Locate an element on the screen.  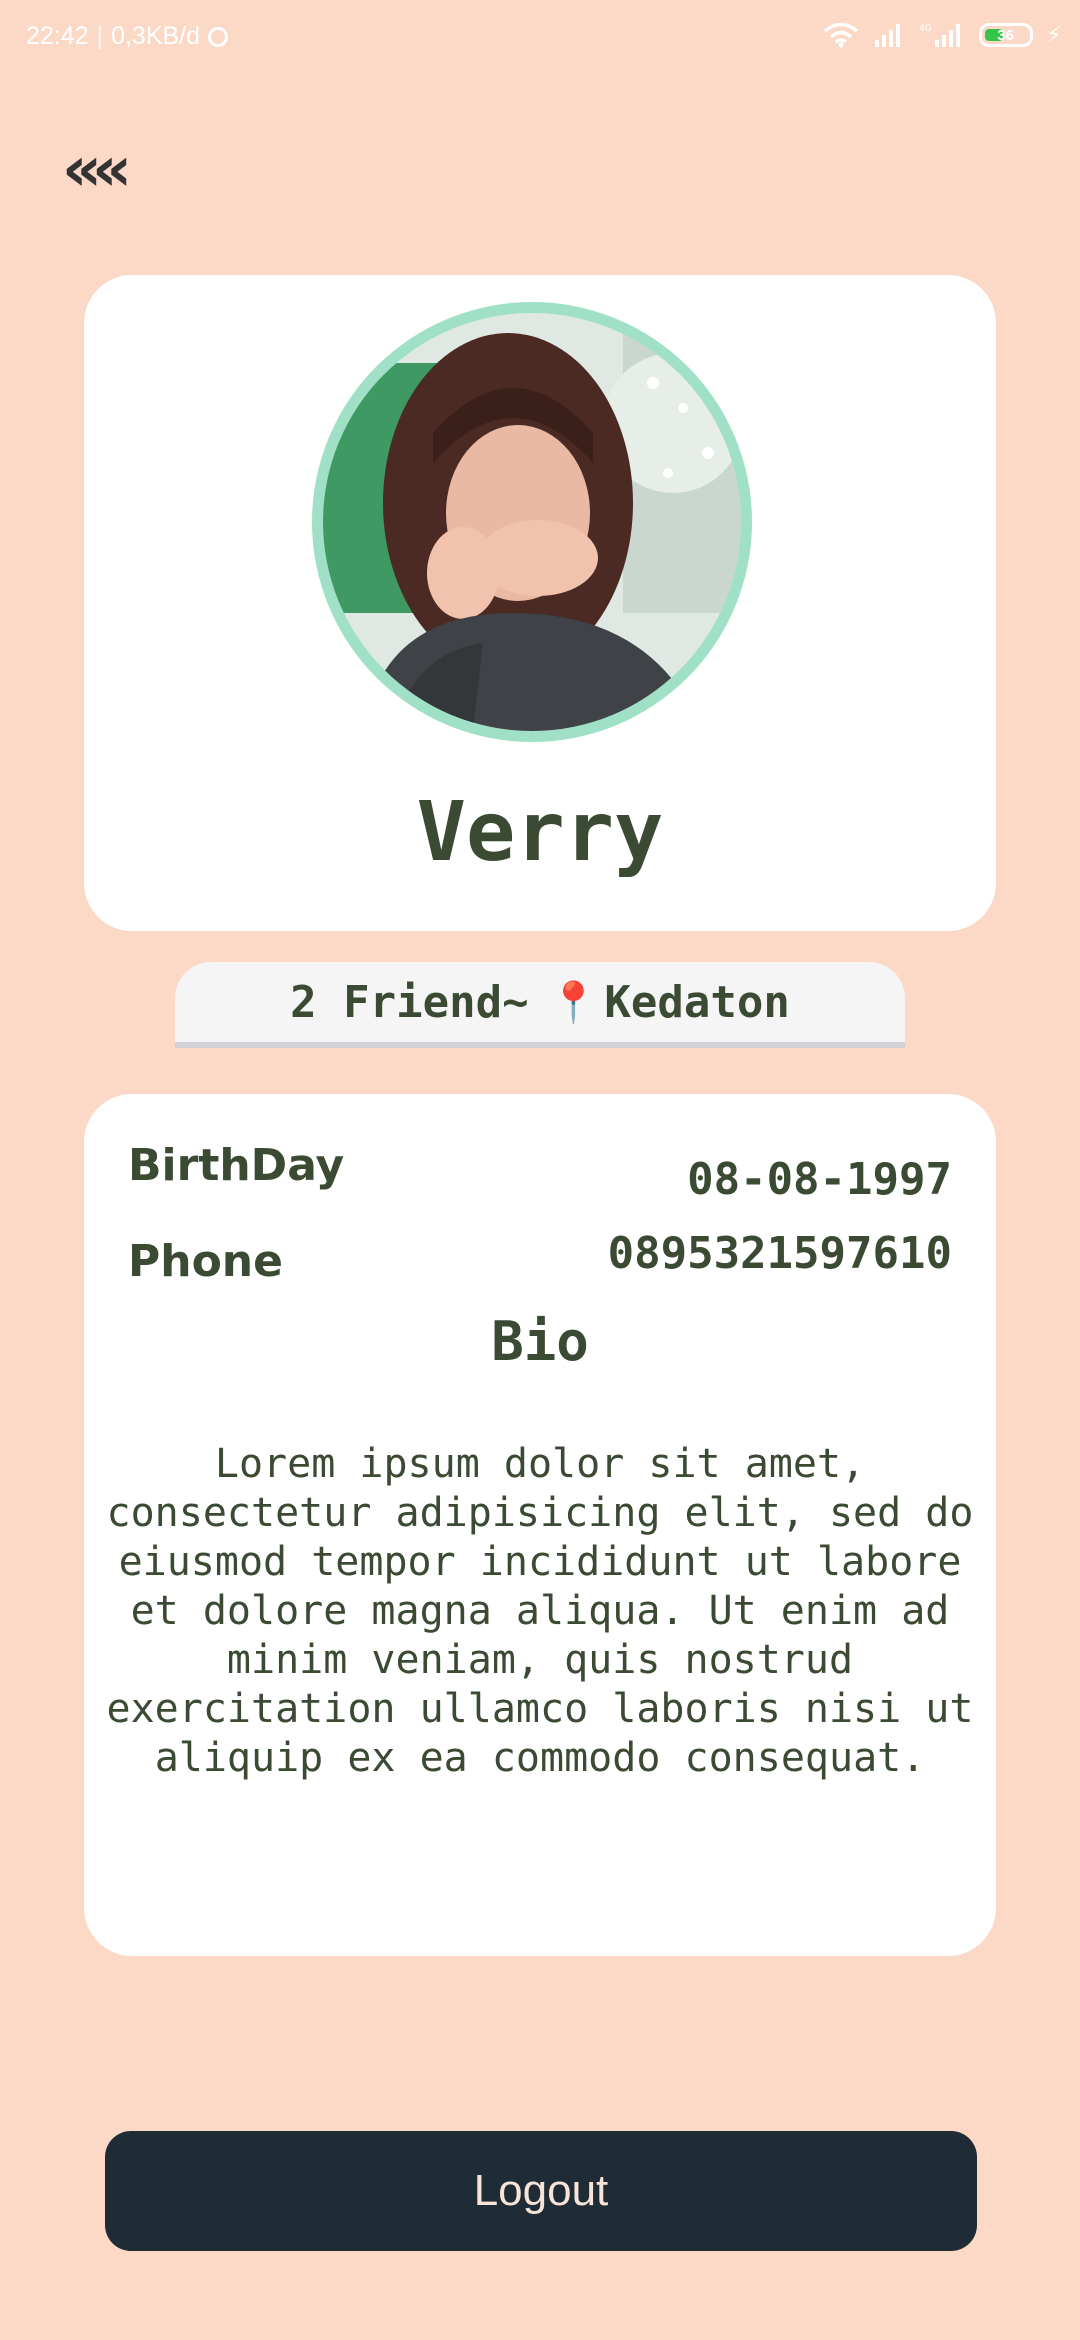
signal-icon is located at coordinates (887, 35).